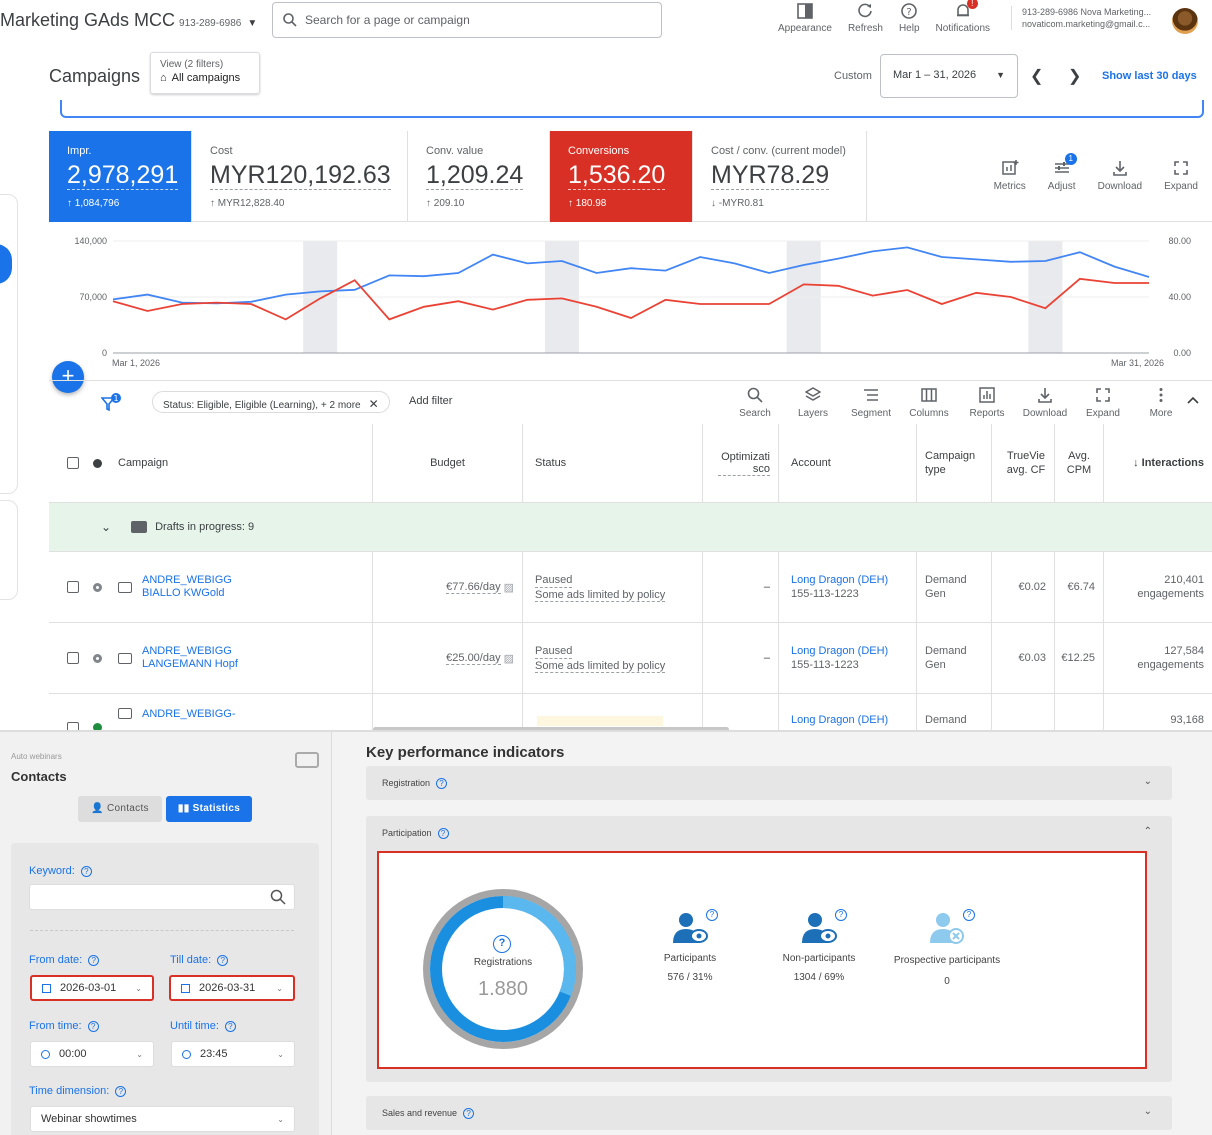 This screenshot has height=1135, width=1212. I want to click on table-search-button: Search, so click(755, 403).